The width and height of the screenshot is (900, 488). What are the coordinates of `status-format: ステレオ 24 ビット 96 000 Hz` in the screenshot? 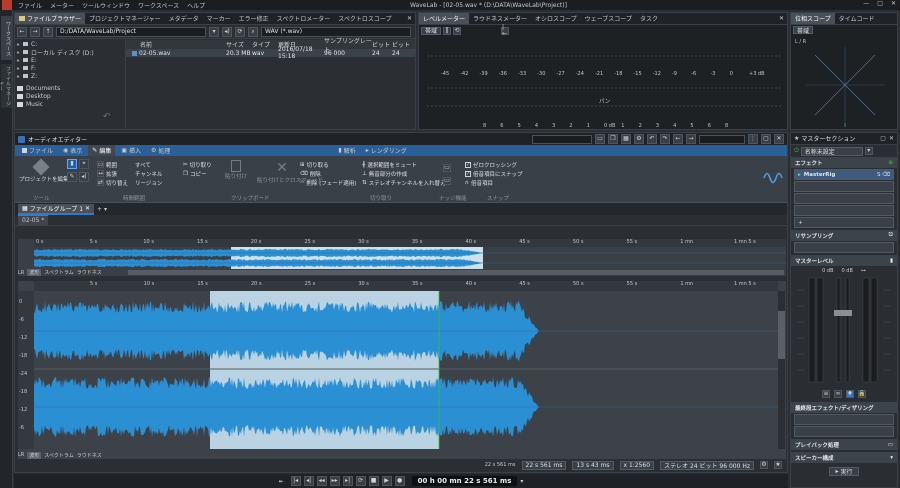 It's located at (707, 465).